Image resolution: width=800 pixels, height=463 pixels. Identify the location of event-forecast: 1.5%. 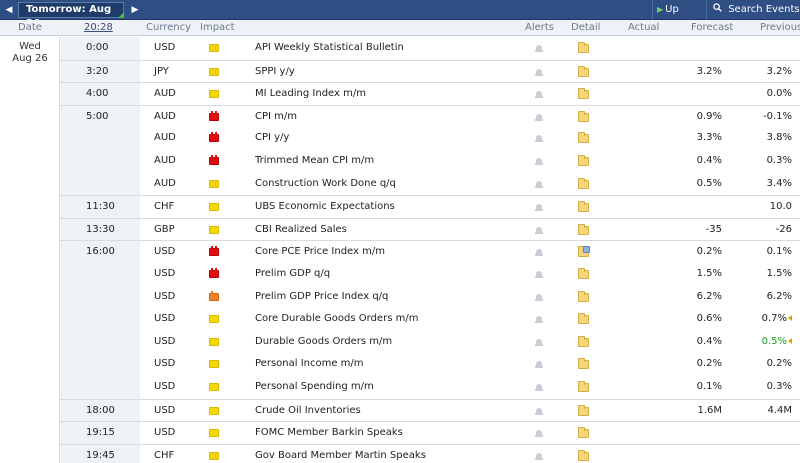
(709, 273).